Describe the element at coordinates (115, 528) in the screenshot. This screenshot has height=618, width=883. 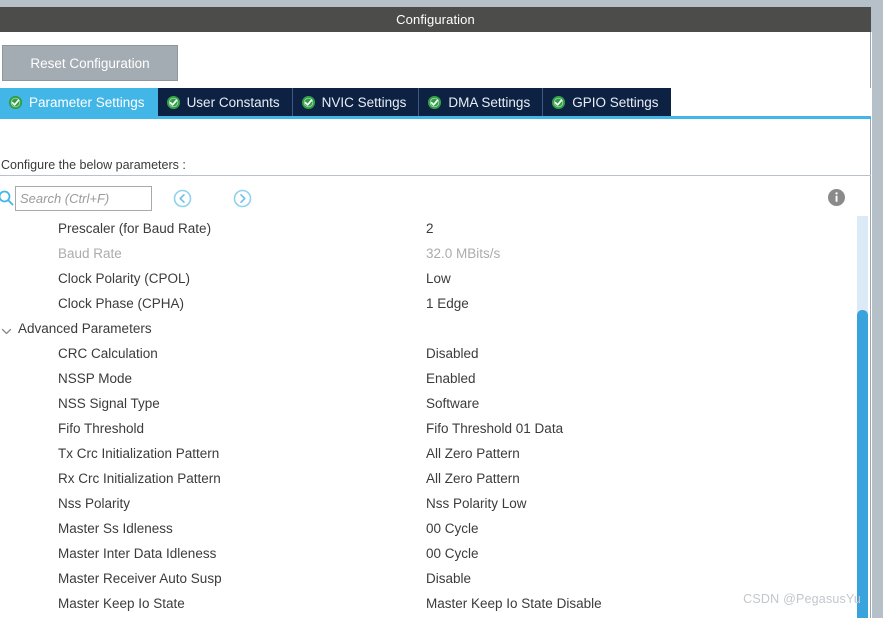
I see `parameter-name: Master Ss Idleness` at that location.